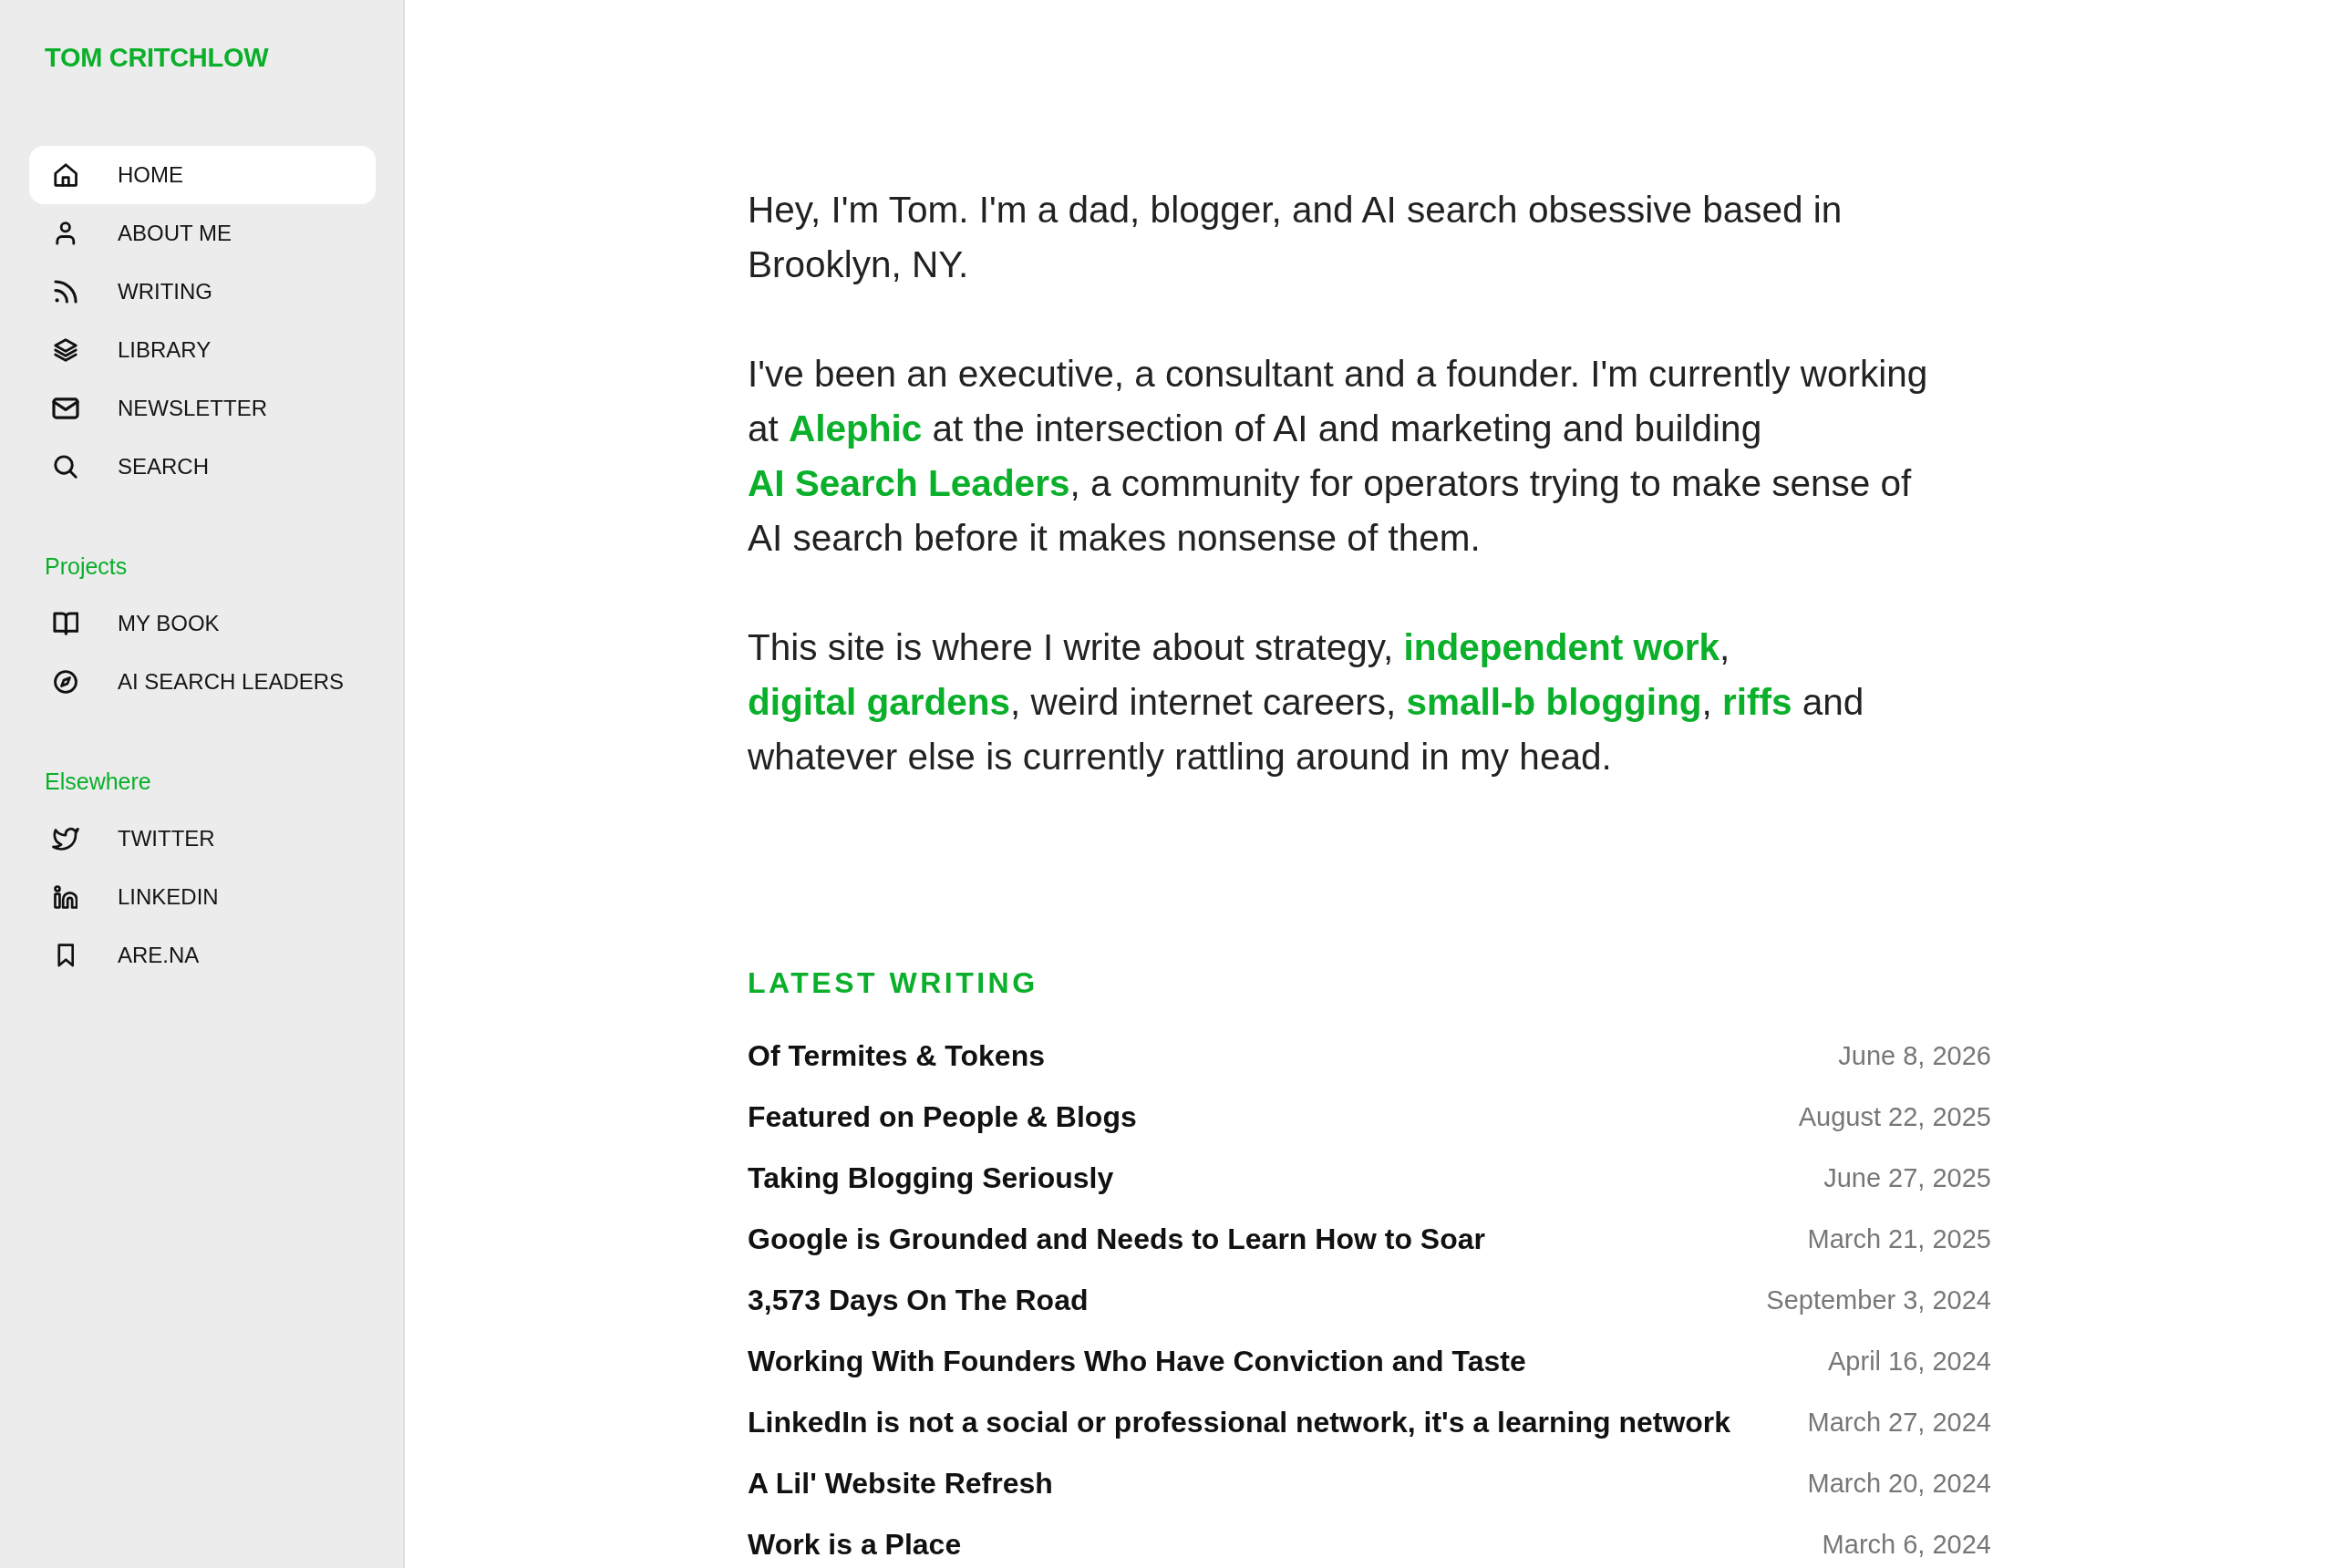  Describe the element at coordinates (894, 982) in the screenshot. I see `section-heading: LATEST WRITING` at that location.